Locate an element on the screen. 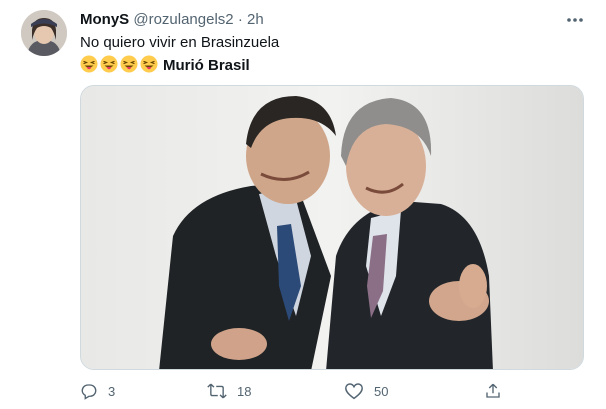  more-icon is located at coordinates (575, 20).